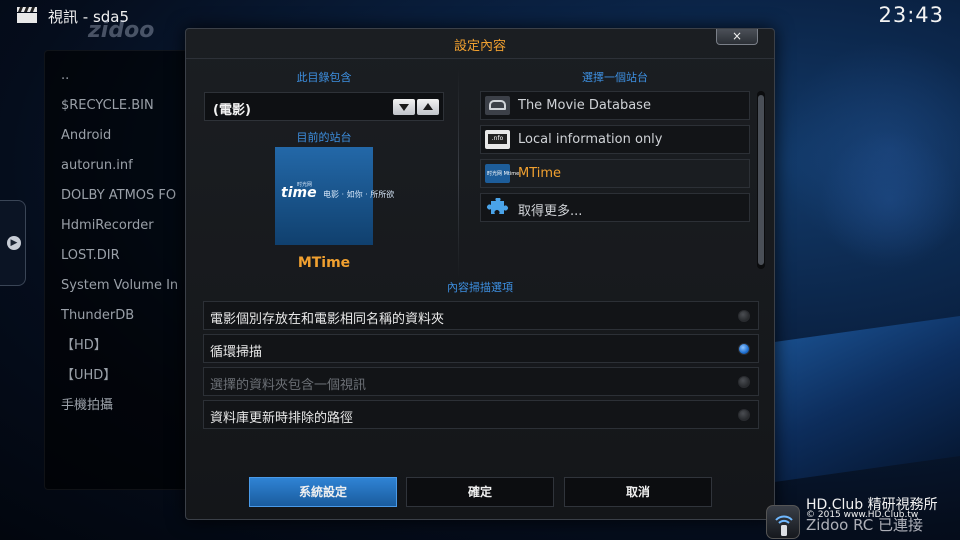 The width and height of the screenshot is (960, 540). What do you see at coordinates (119, 106) in the screenshot?
I see `list-item: $RECYCLE.BIN` at bounding box center [119, 106].